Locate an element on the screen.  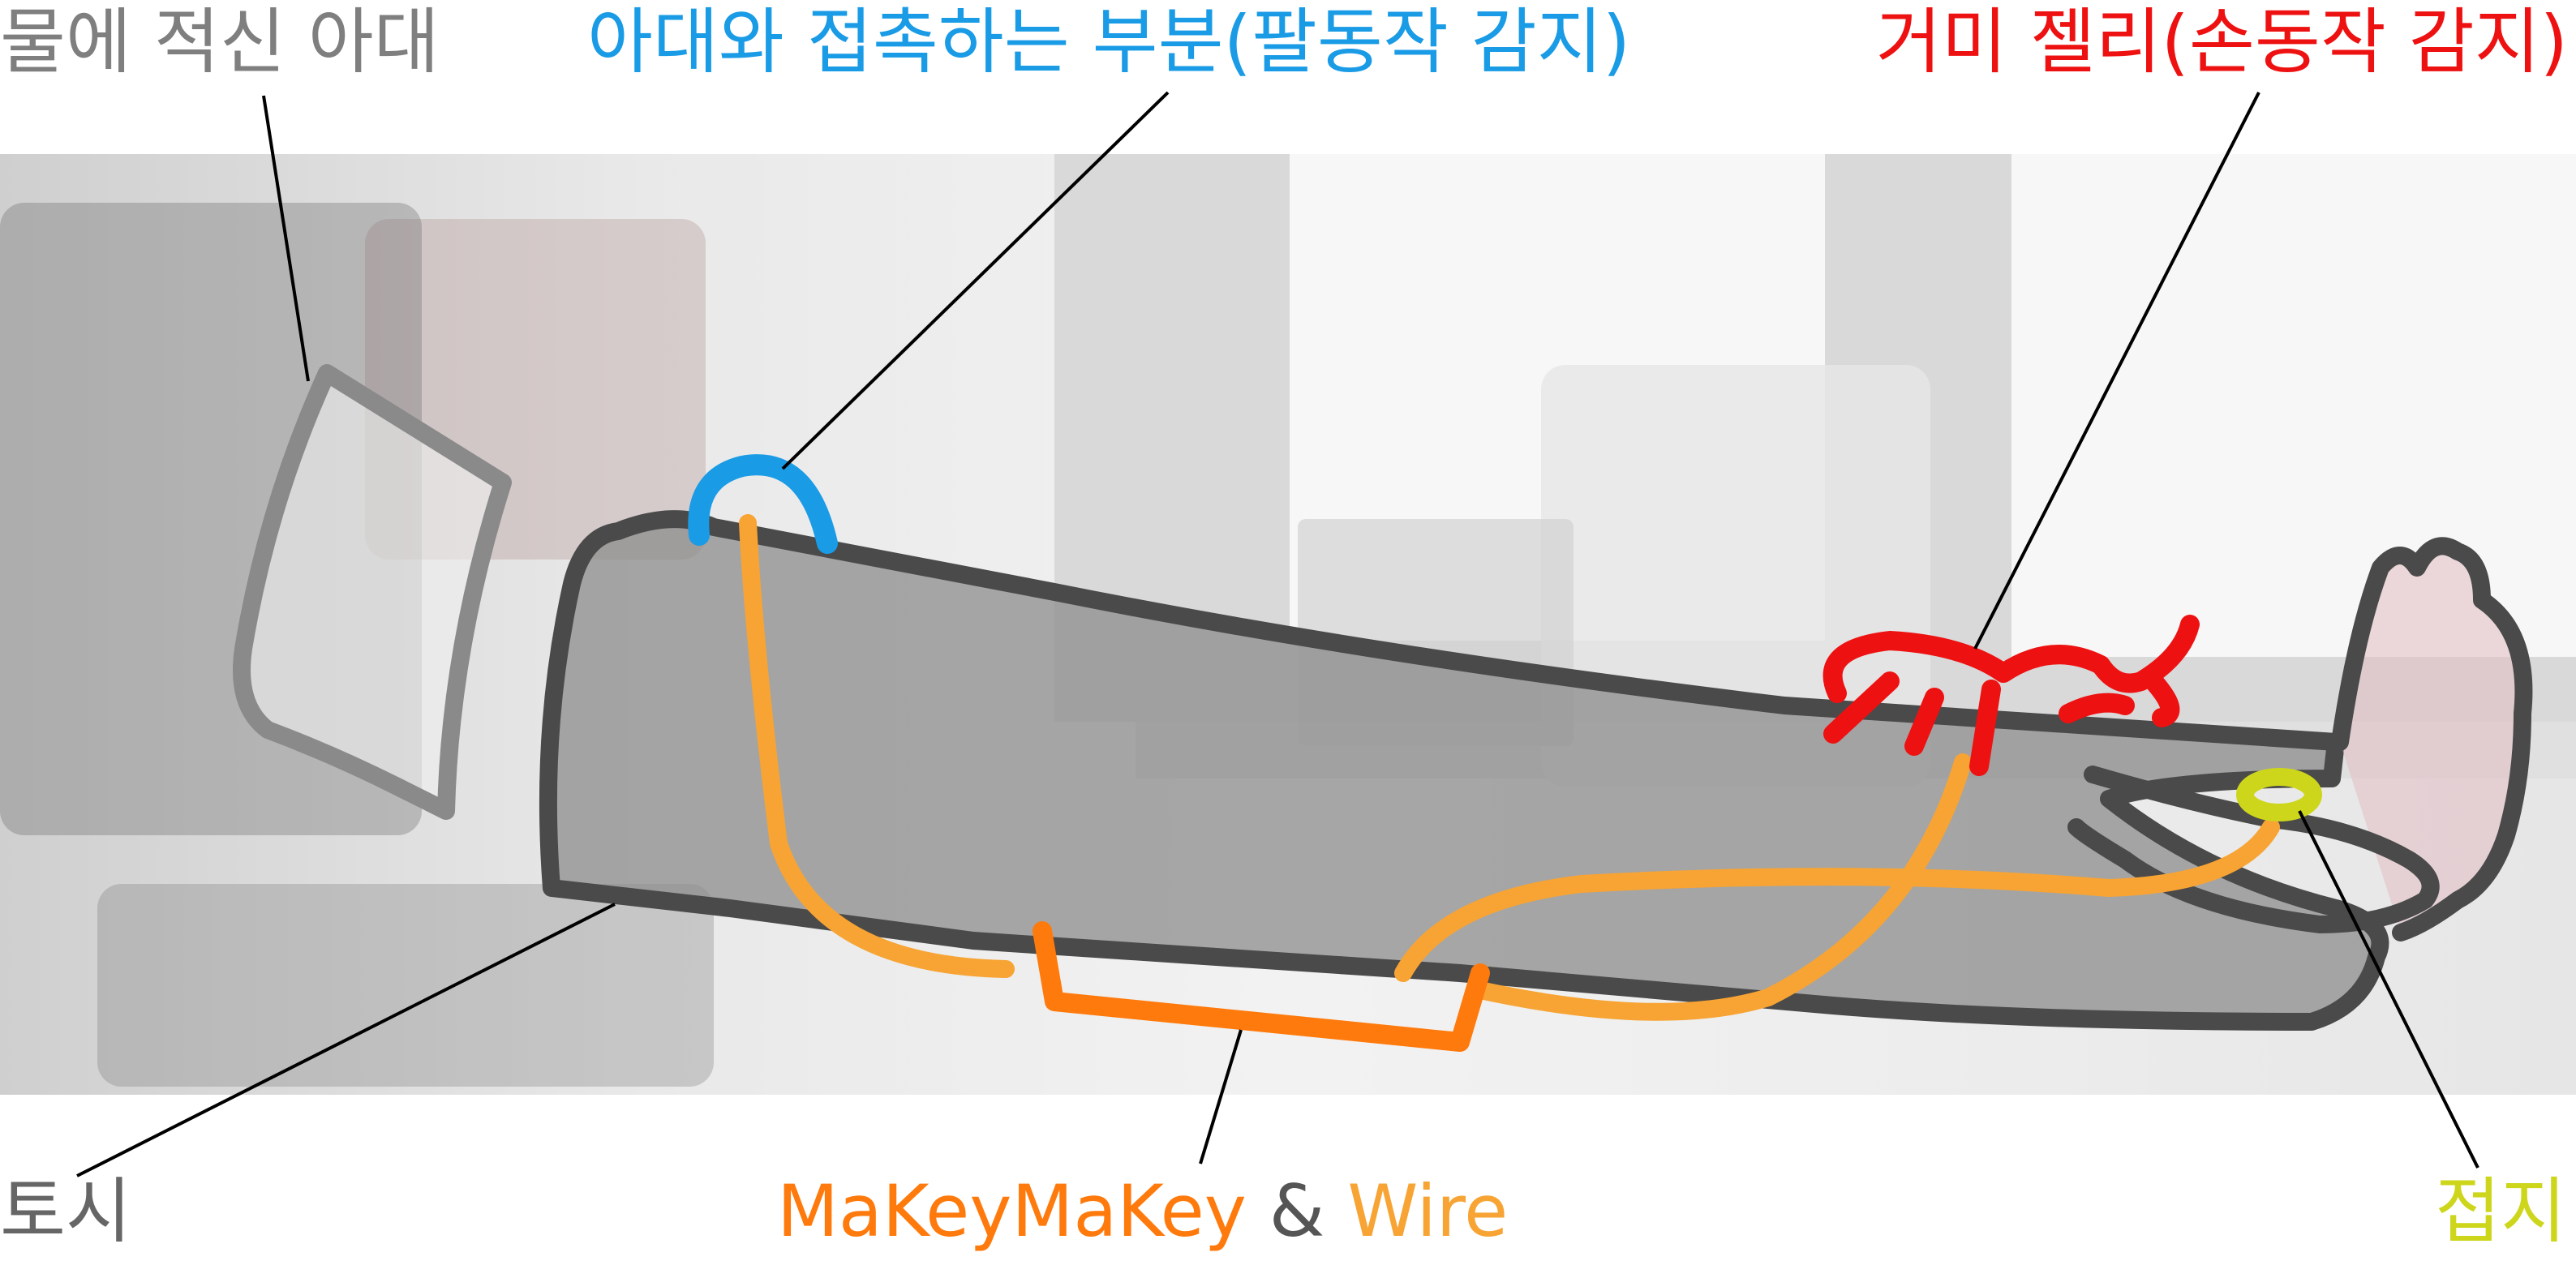
label-wet-forearm: 물에 적신 아대 is located at coordinates (220, 42).